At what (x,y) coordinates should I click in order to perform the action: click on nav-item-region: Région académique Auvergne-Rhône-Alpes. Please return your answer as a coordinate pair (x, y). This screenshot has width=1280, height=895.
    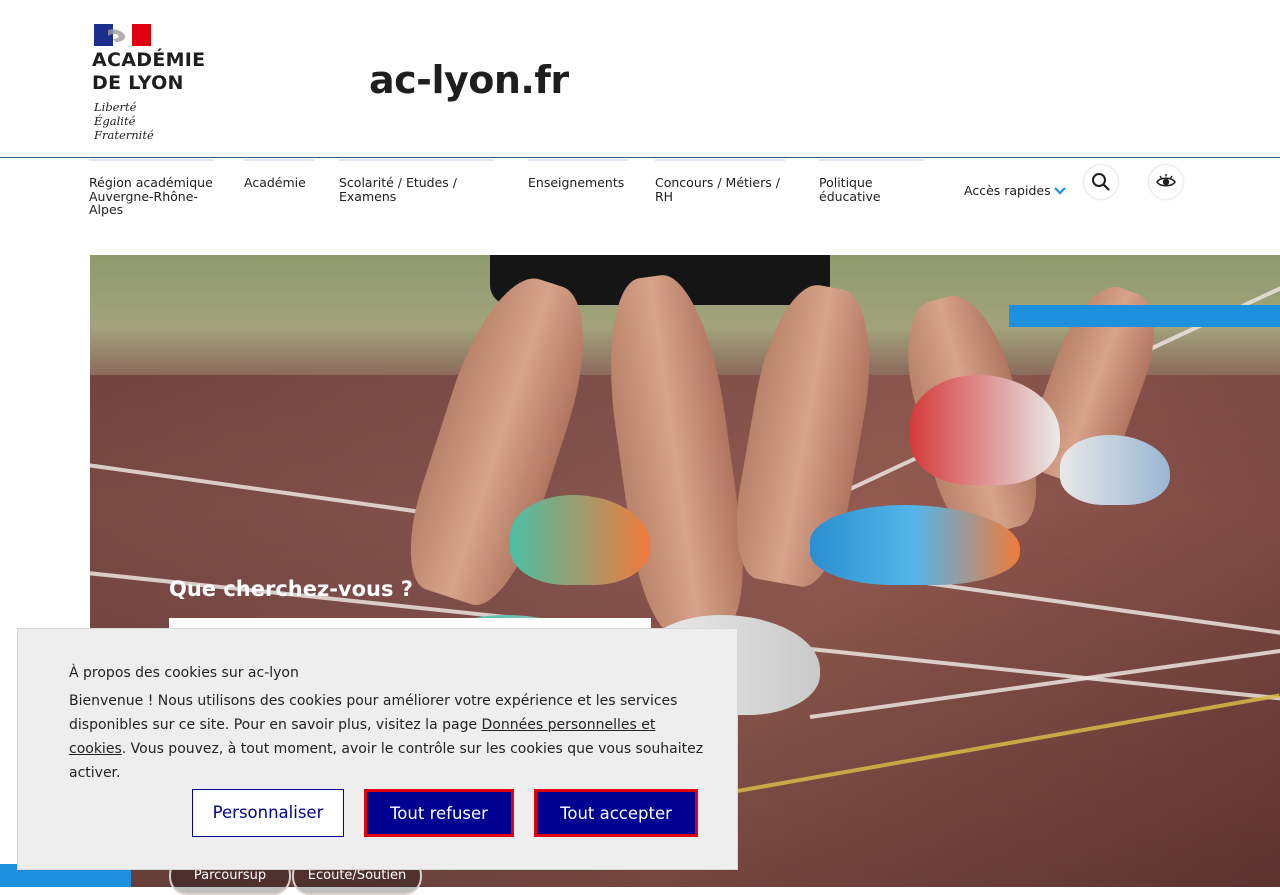
    Looking at the image, I should click on (151, 188).